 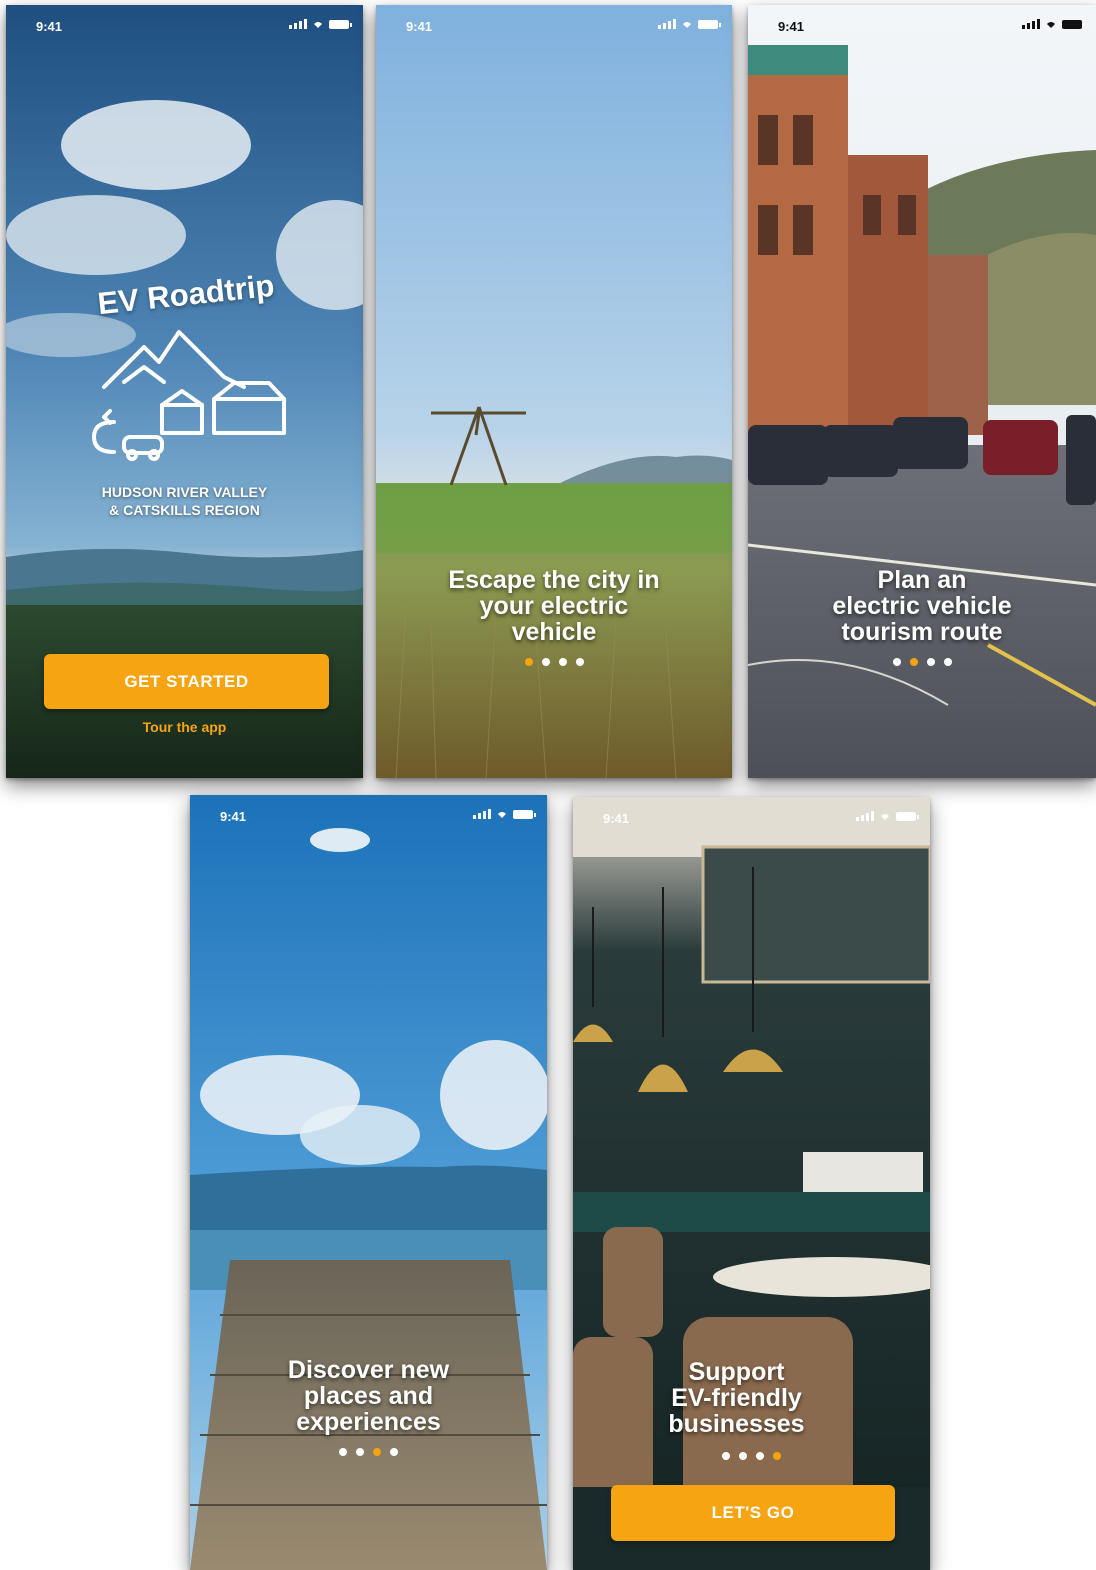 What do you see at coordinates (736, 1398) in the screenshot?
I see `headline-line: EV-friendly` at bounding box center [736, 1398].